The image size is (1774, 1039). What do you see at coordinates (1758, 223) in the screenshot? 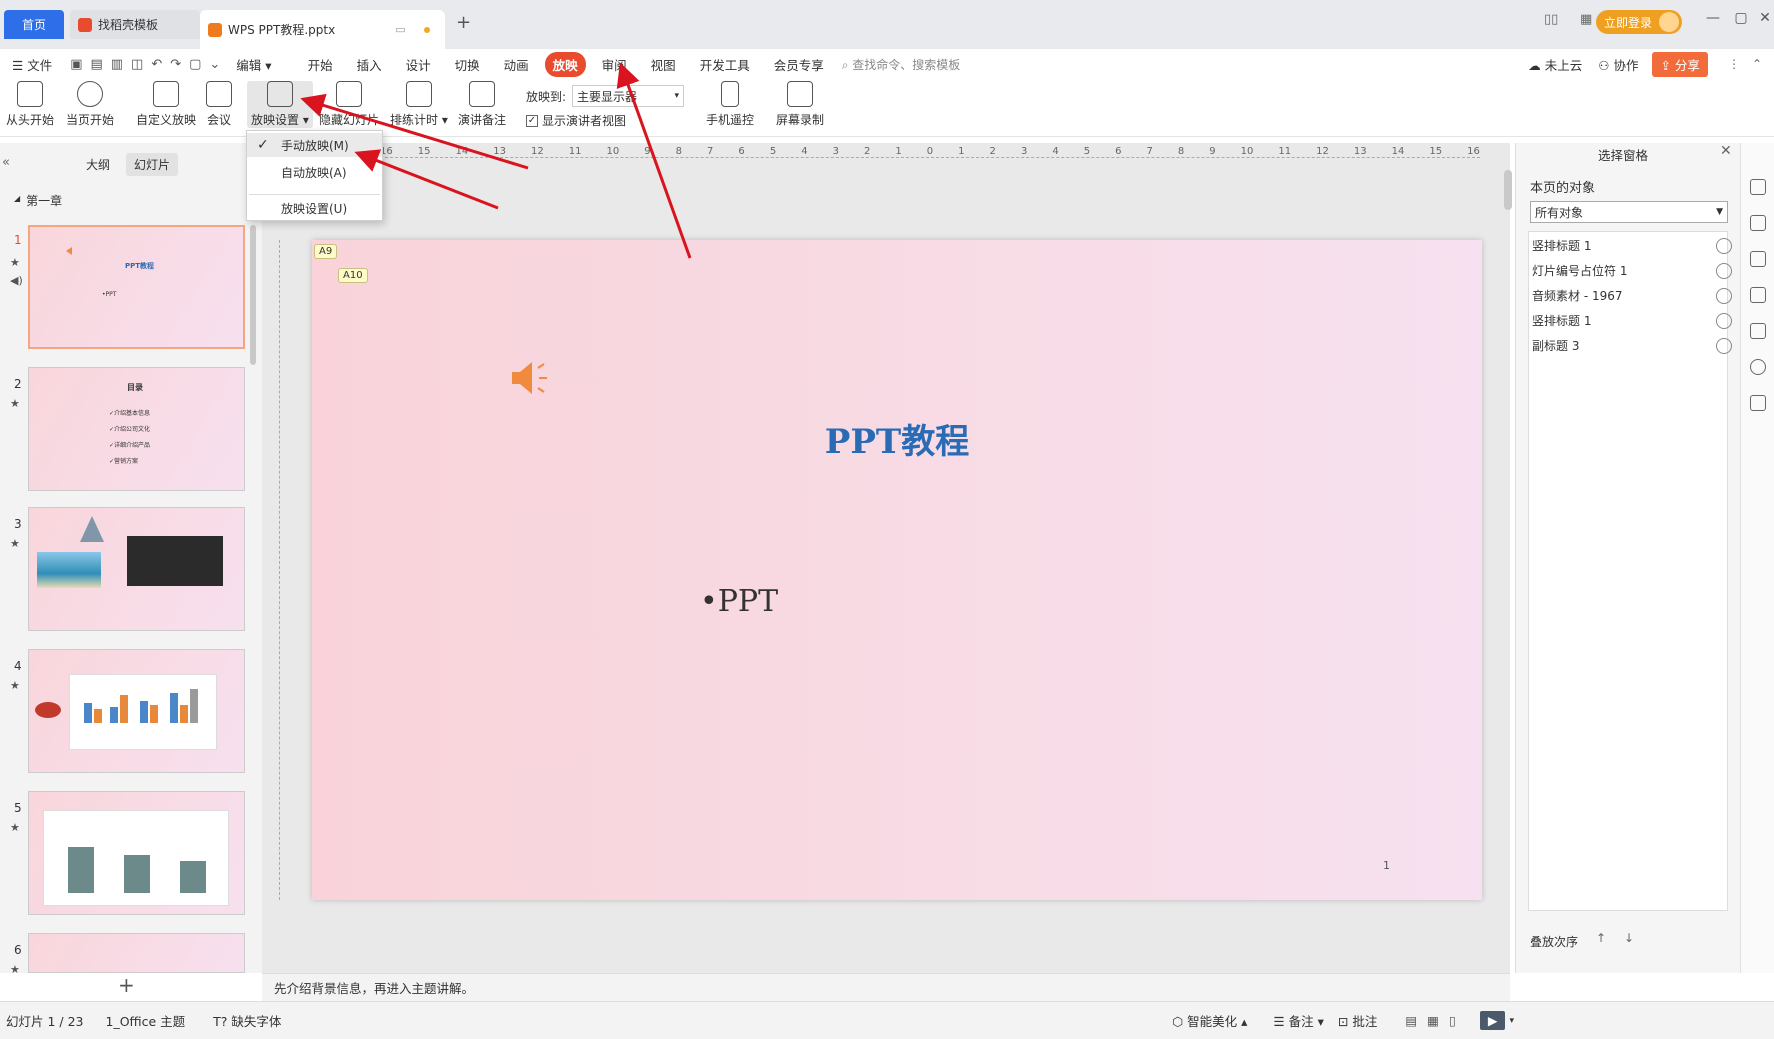
I see `adjust-icon` at bounding box center [1758, 223].